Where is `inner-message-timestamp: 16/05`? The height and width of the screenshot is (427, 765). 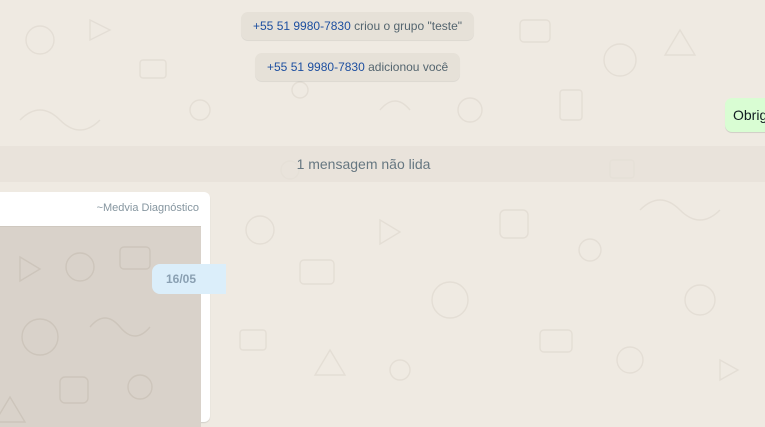
inner-message-timestamp: 16/05 is located at coordinates (181, 279).